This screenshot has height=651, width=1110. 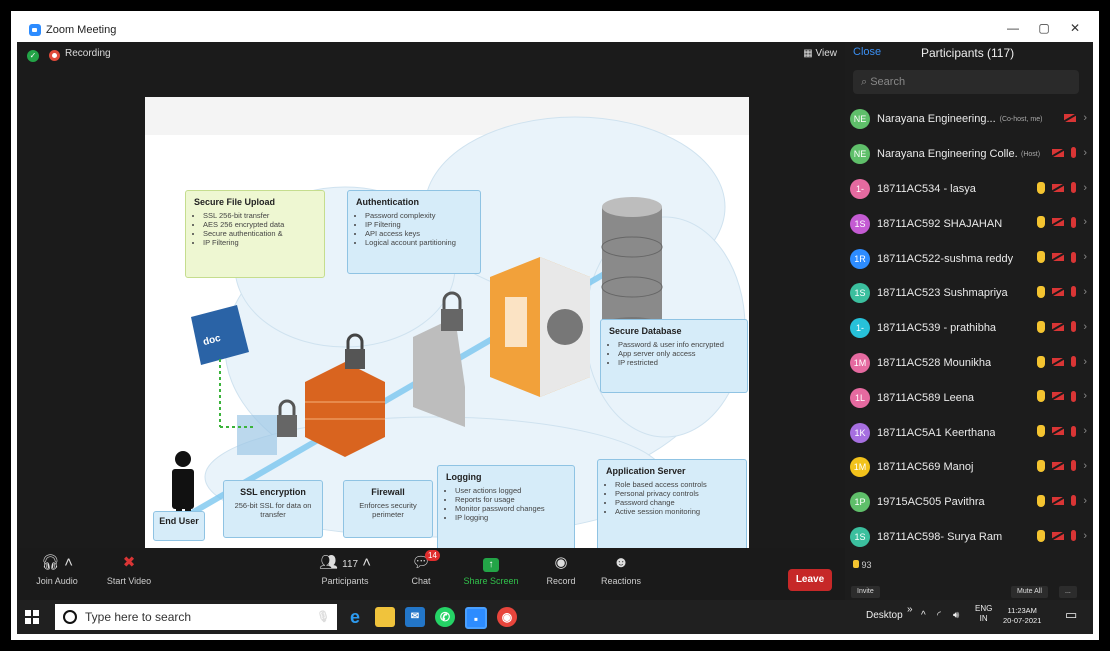 What do you see at coordinates (862, 565) in the screenshot?
I see `raised-hands-count: 93` at bounding box center [862, 565].